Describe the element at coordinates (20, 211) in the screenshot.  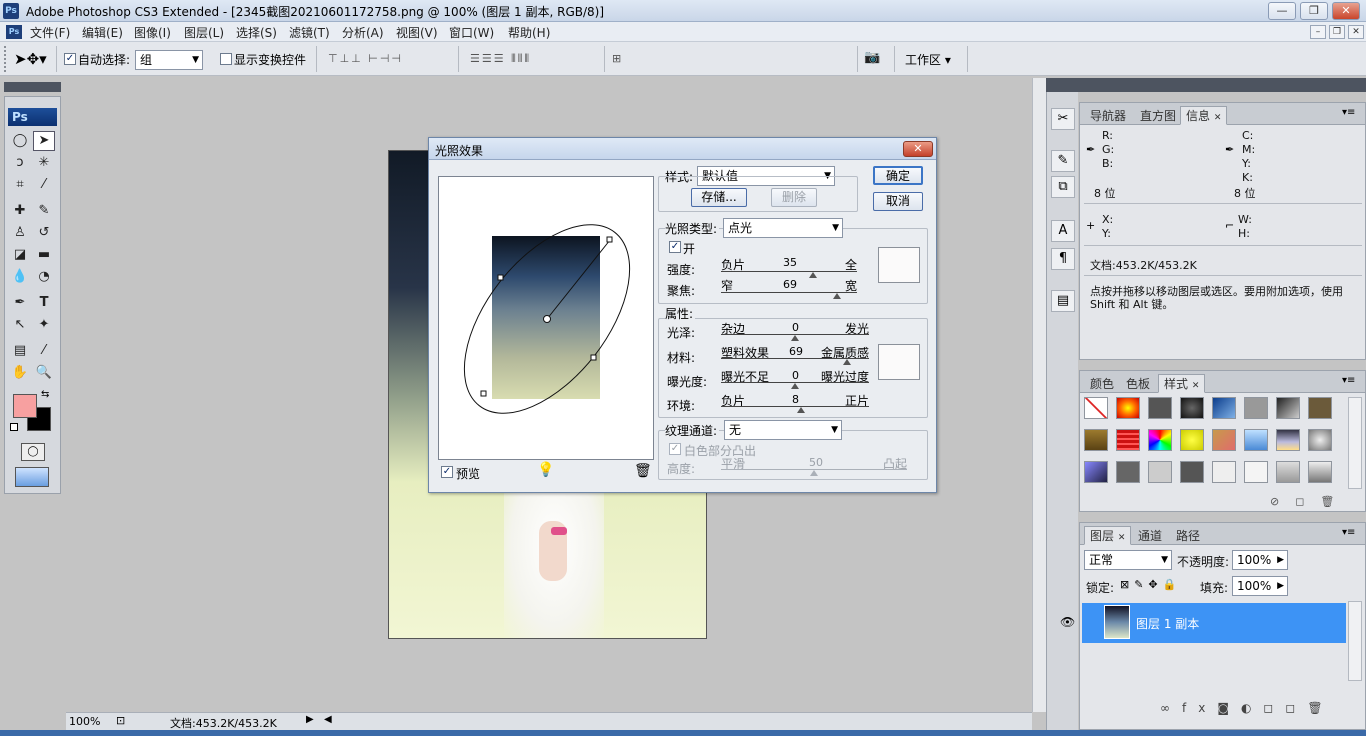
I see `healing-brush-tool-icon: ✚` at that location.